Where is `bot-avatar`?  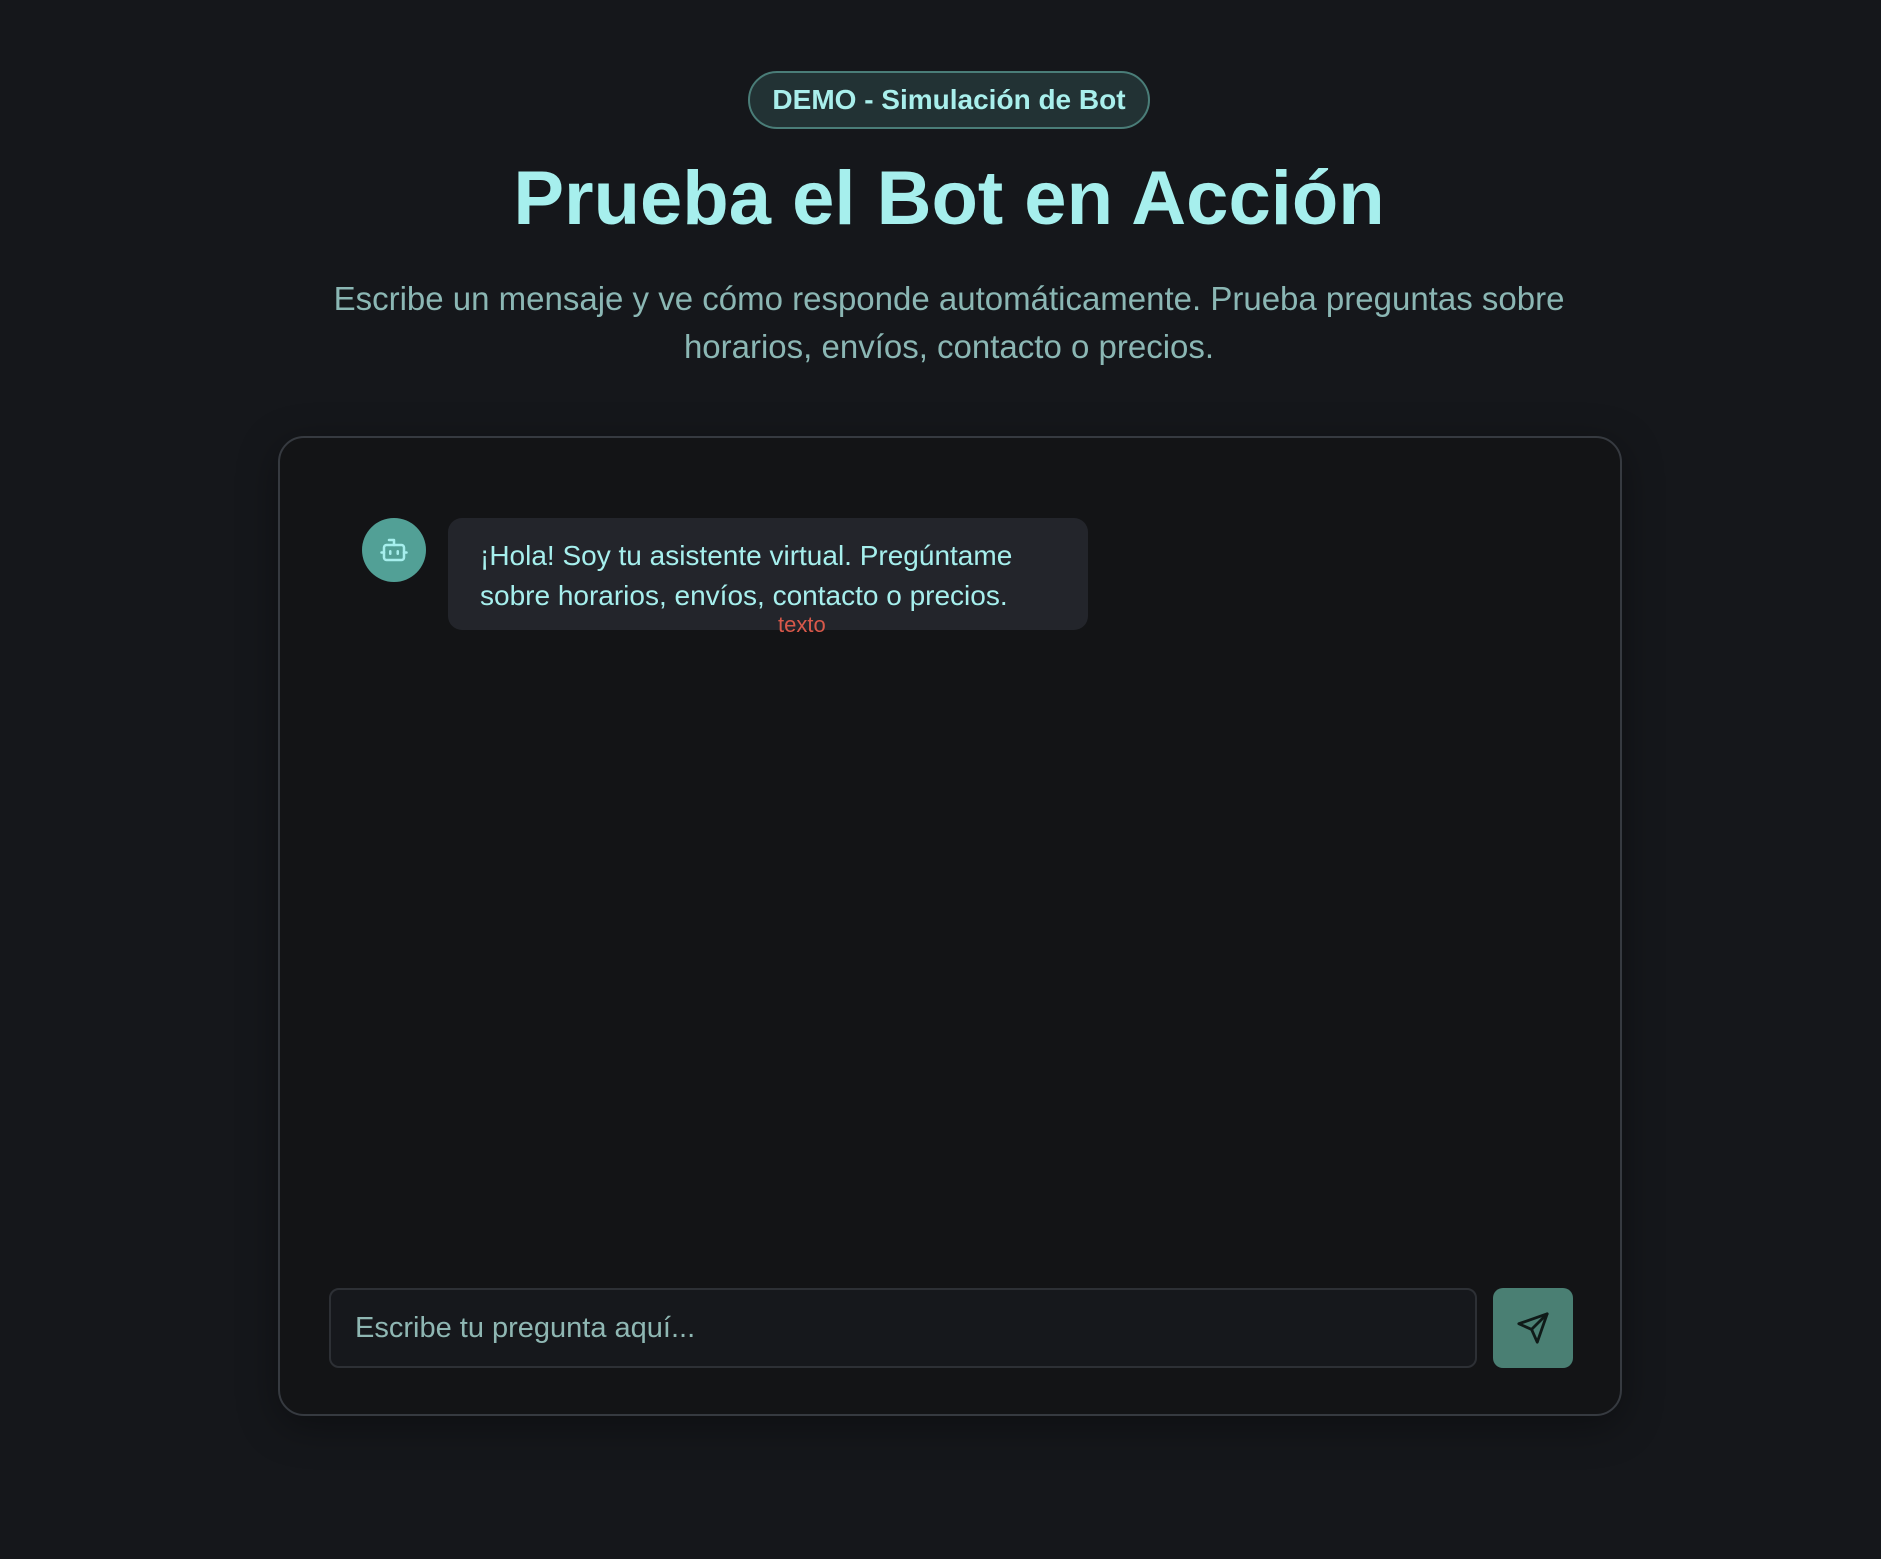 bot-avatar is located at coordinates (394, 550).